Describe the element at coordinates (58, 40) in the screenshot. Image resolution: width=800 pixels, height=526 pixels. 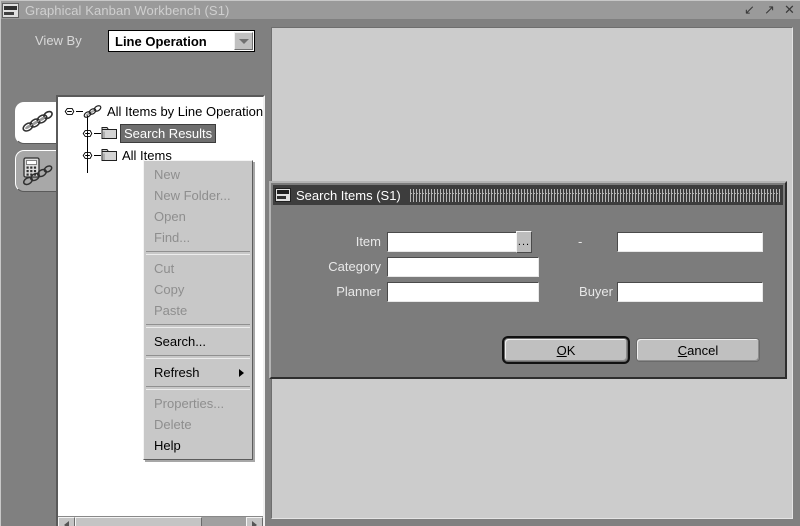
I see `view-by-label: View By` at that location.